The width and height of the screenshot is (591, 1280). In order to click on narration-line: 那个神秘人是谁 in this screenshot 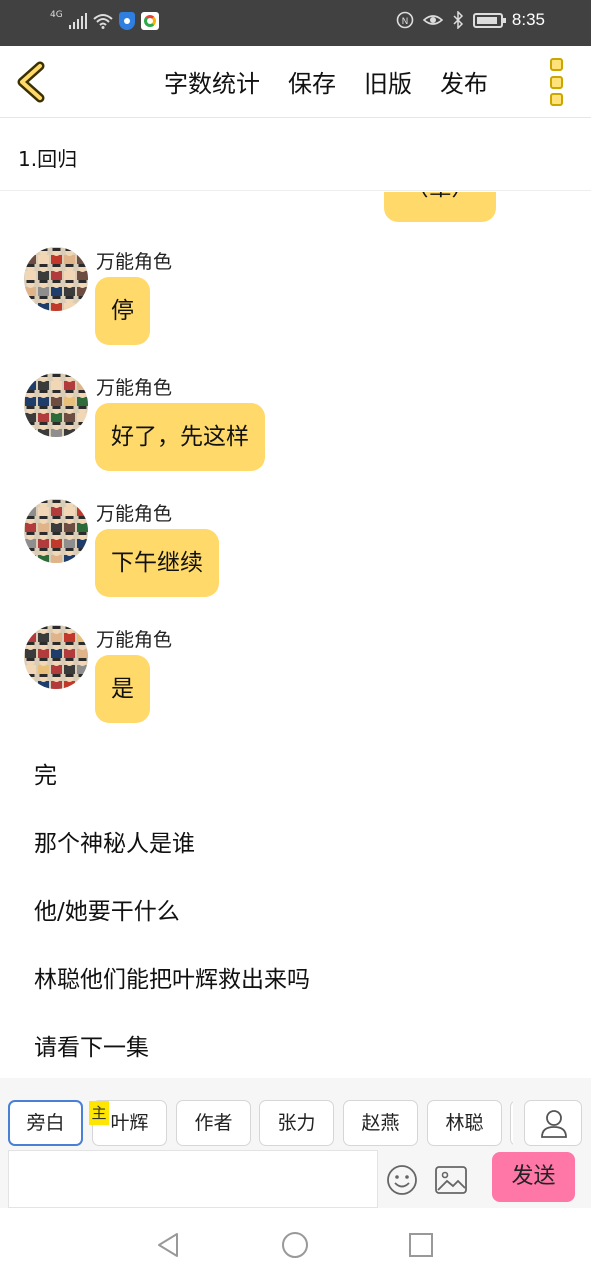, I will do `click(114, 841)`.